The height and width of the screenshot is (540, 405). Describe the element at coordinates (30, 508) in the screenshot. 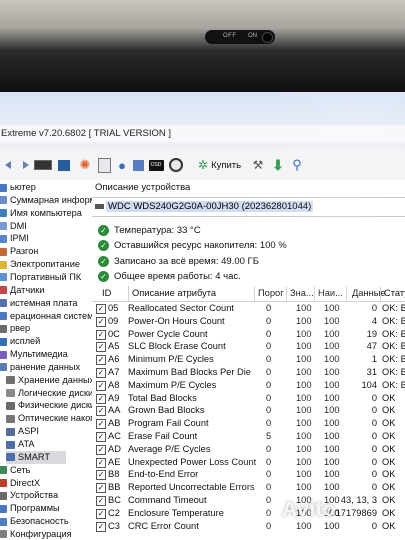

I see `sidebar-item: Программы` at that location.